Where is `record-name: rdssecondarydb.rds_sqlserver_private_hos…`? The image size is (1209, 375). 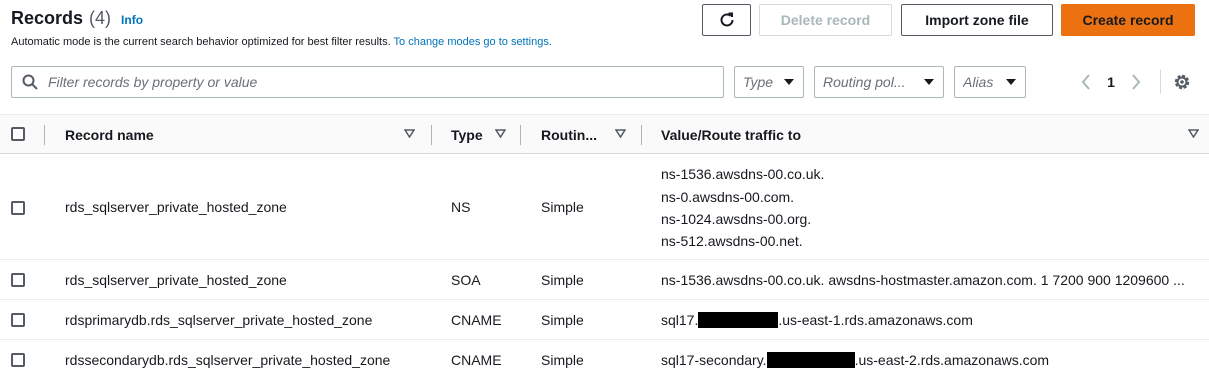 record-name: rdssecondarydb.rds_sqlserver_private_hos… is located at coordinates (228, 360).